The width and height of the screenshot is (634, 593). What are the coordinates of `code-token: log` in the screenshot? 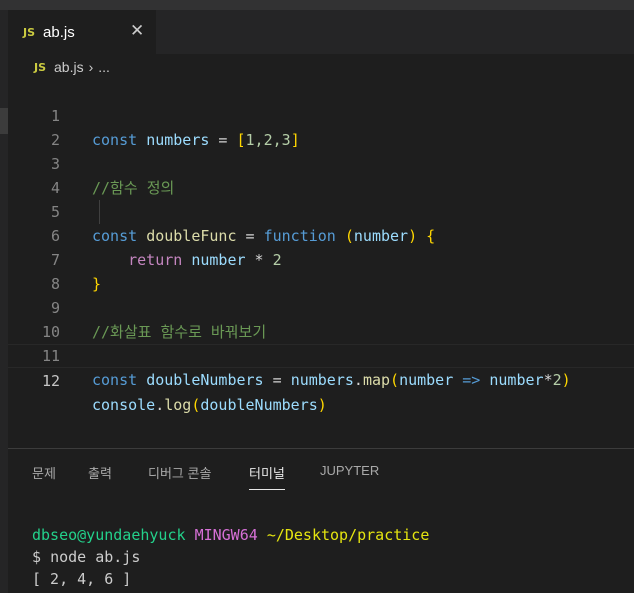 It's located at (178, 405).